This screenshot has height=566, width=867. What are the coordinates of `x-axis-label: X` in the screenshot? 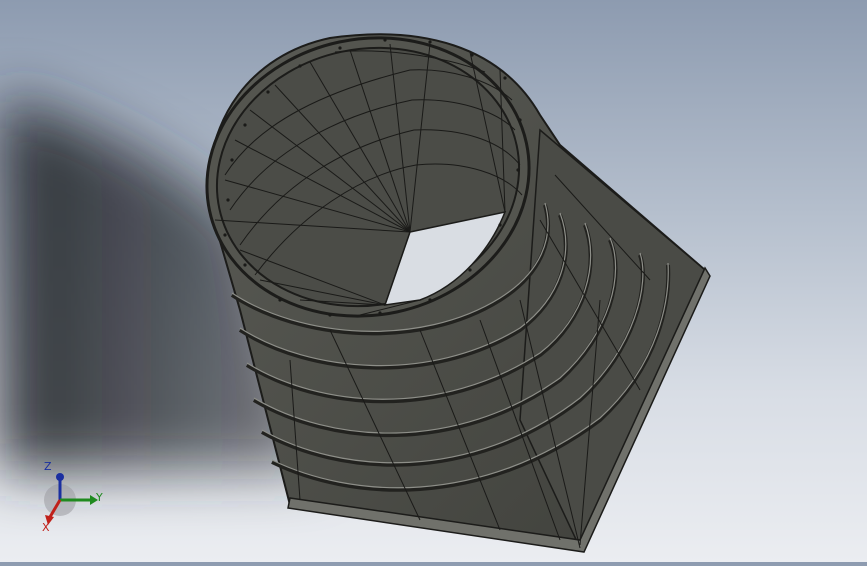 It's located at (46, 527).